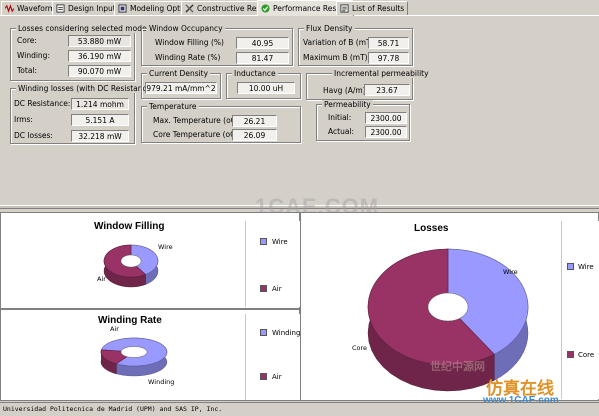 The width and height of the screenshot is (599, 416). What do you see at coordinates (340, 117) in the screenshot?
I see `initial-permeability-label: Initial:` at bounding box center [340, 117].